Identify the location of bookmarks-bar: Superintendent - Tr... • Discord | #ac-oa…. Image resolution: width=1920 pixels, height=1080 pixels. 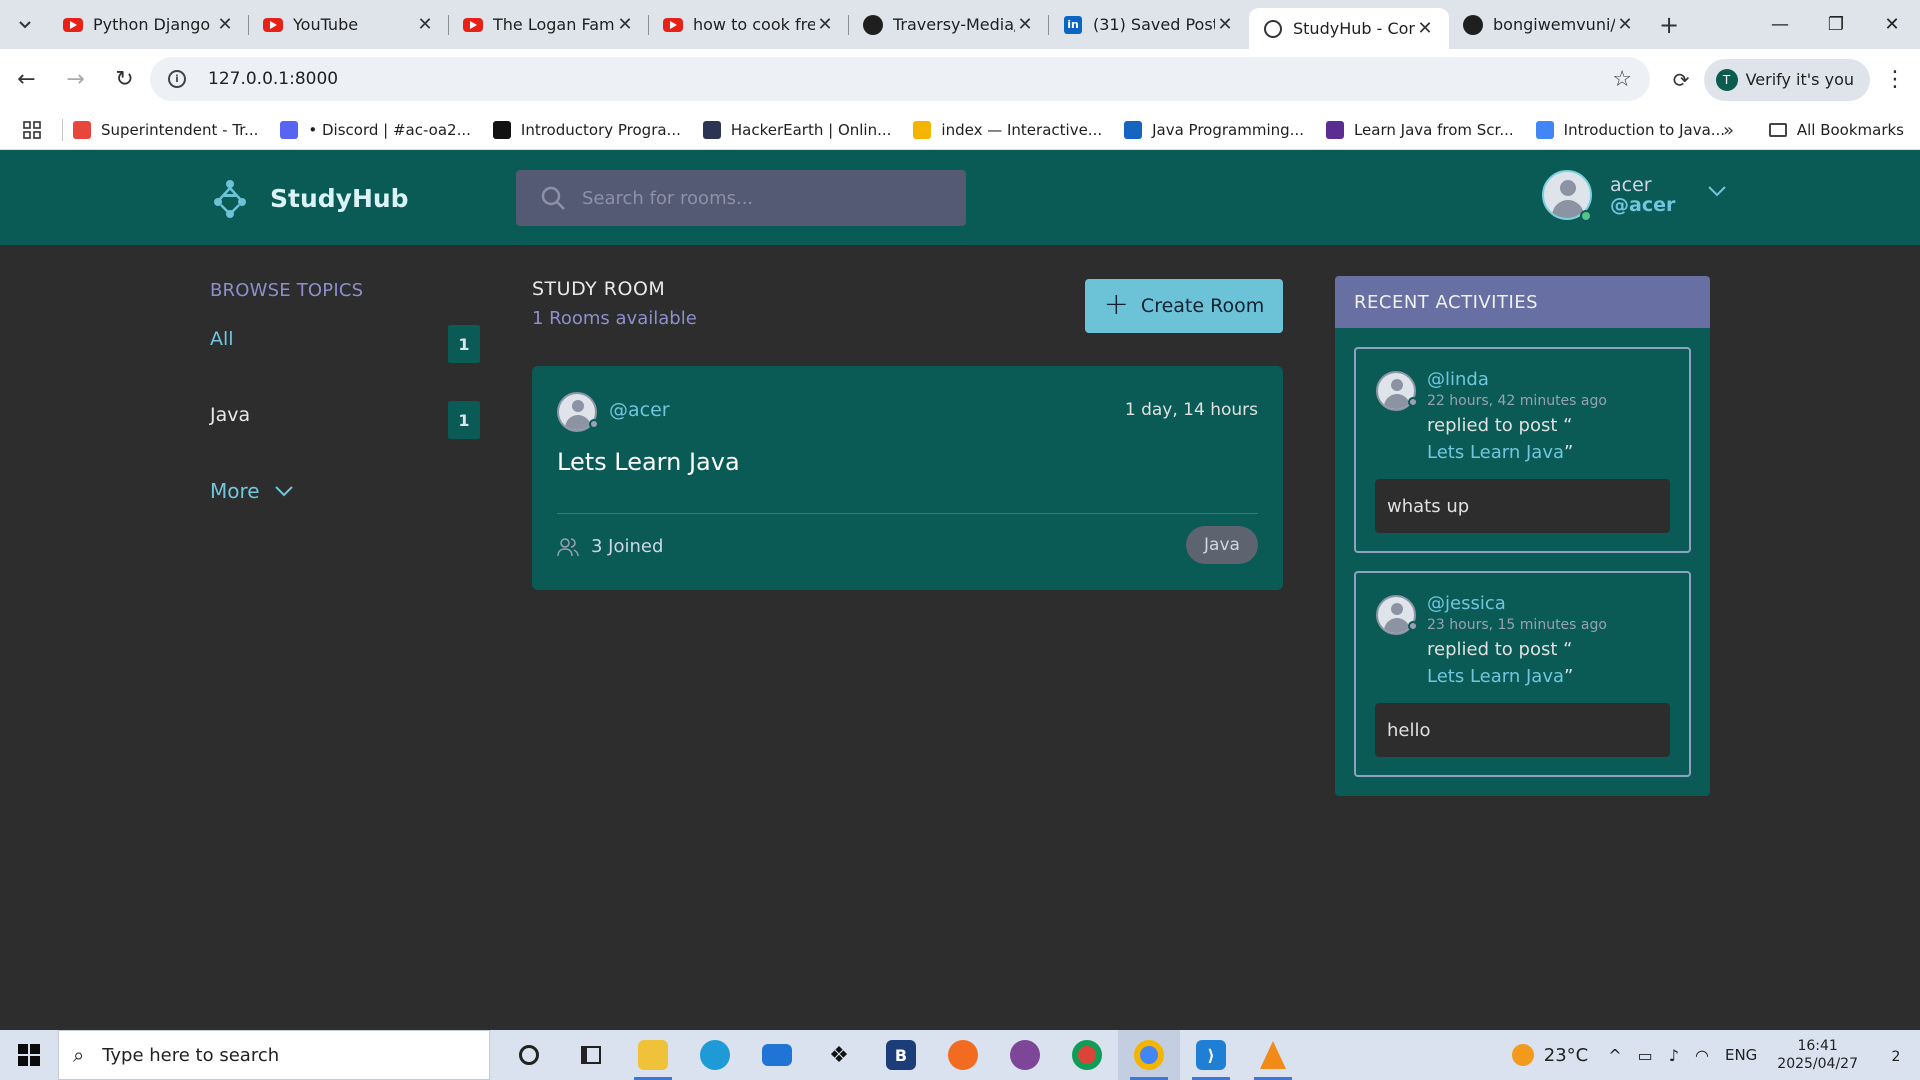
(960, 130).